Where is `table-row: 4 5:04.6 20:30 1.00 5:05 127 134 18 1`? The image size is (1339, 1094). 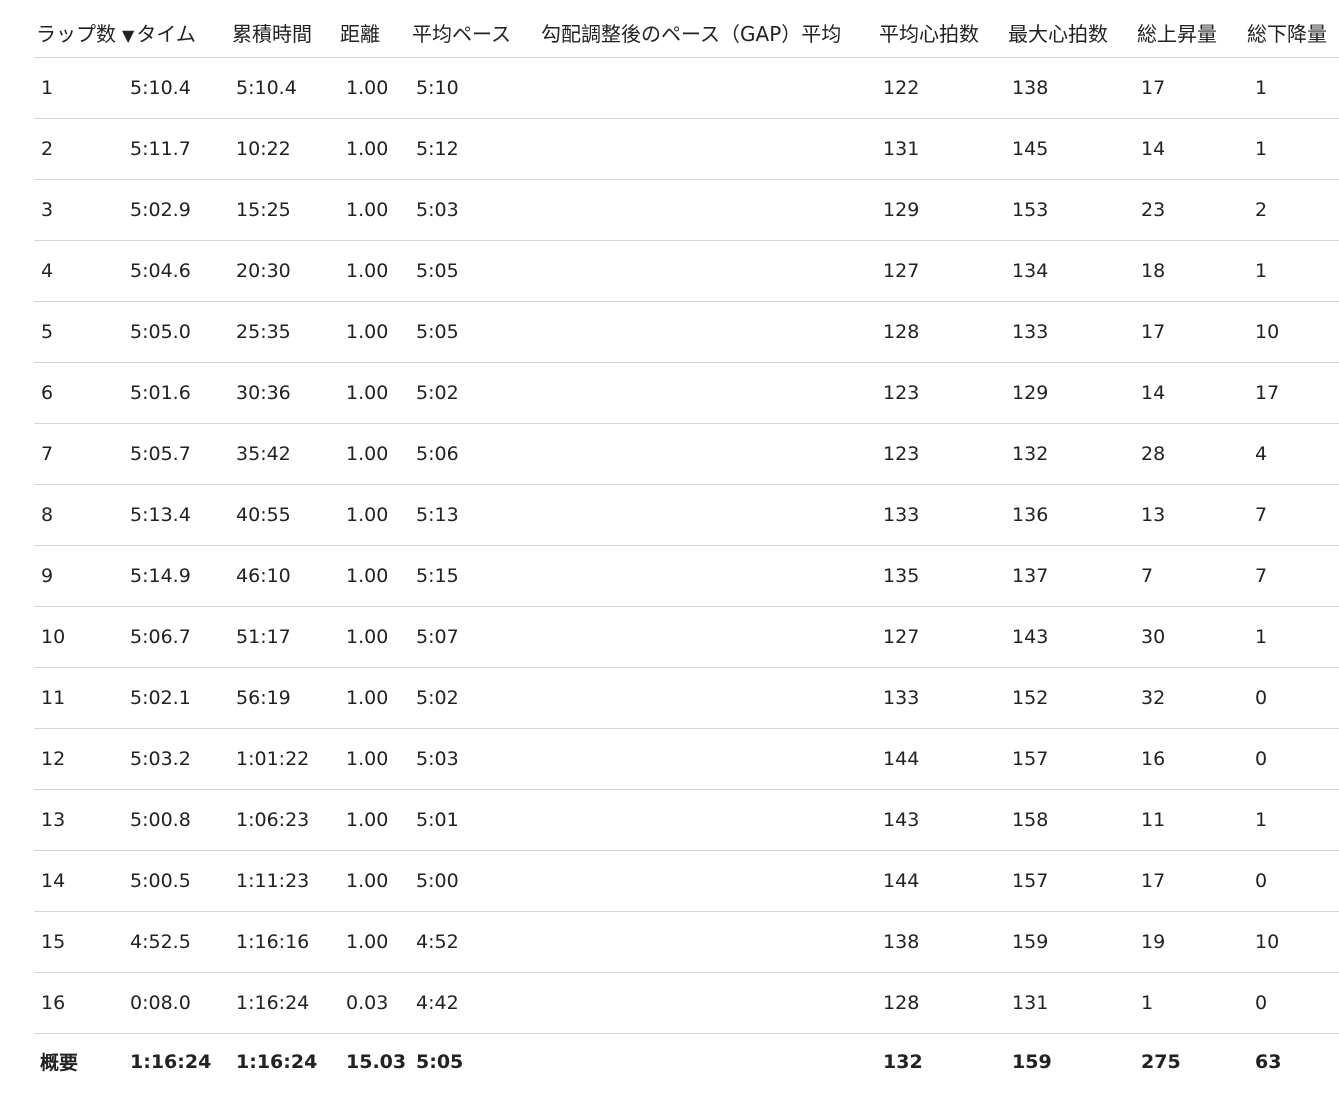
table-row: 4 5:04.6 20:30 1.00 5:05 127 134 18 1 is located at coordinates (686, 271).